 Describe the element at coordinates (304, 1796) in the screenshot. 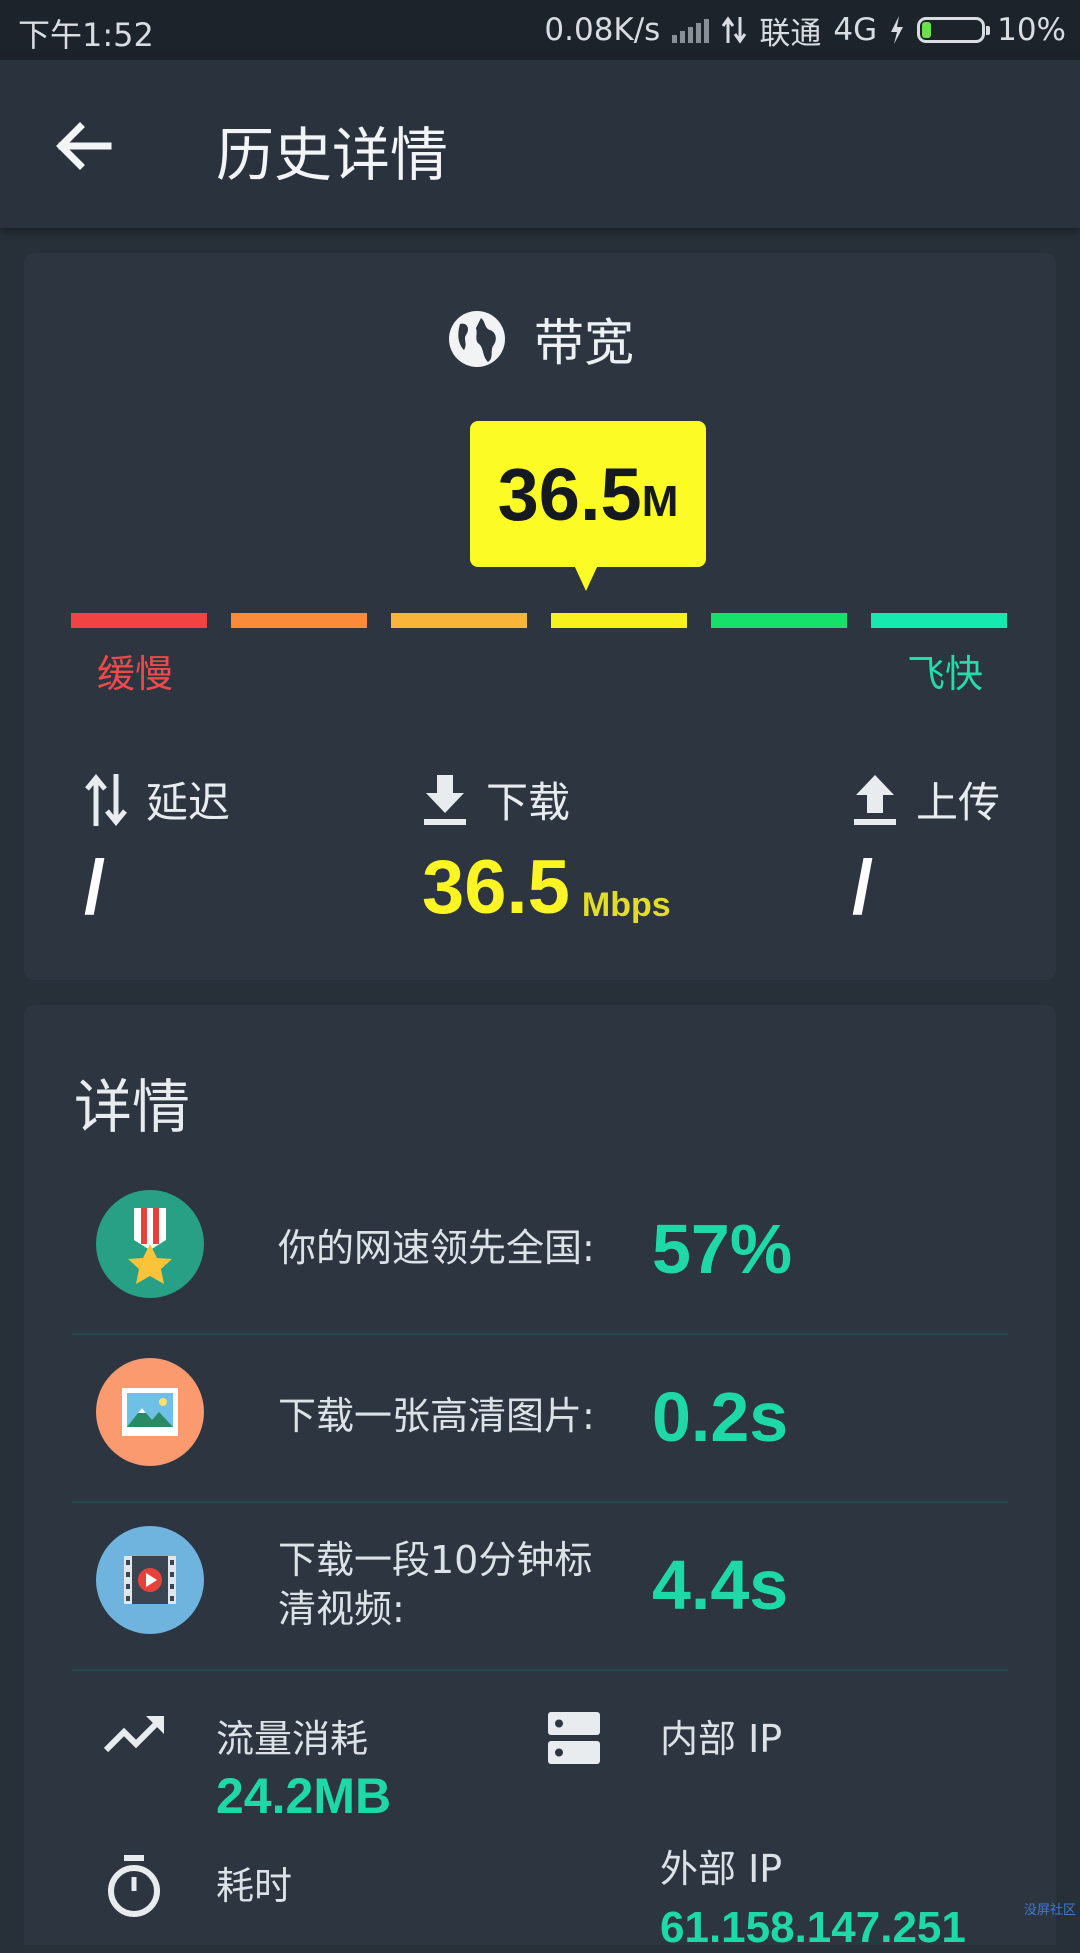

I see `traffic-value: 24.2MB` at that location.